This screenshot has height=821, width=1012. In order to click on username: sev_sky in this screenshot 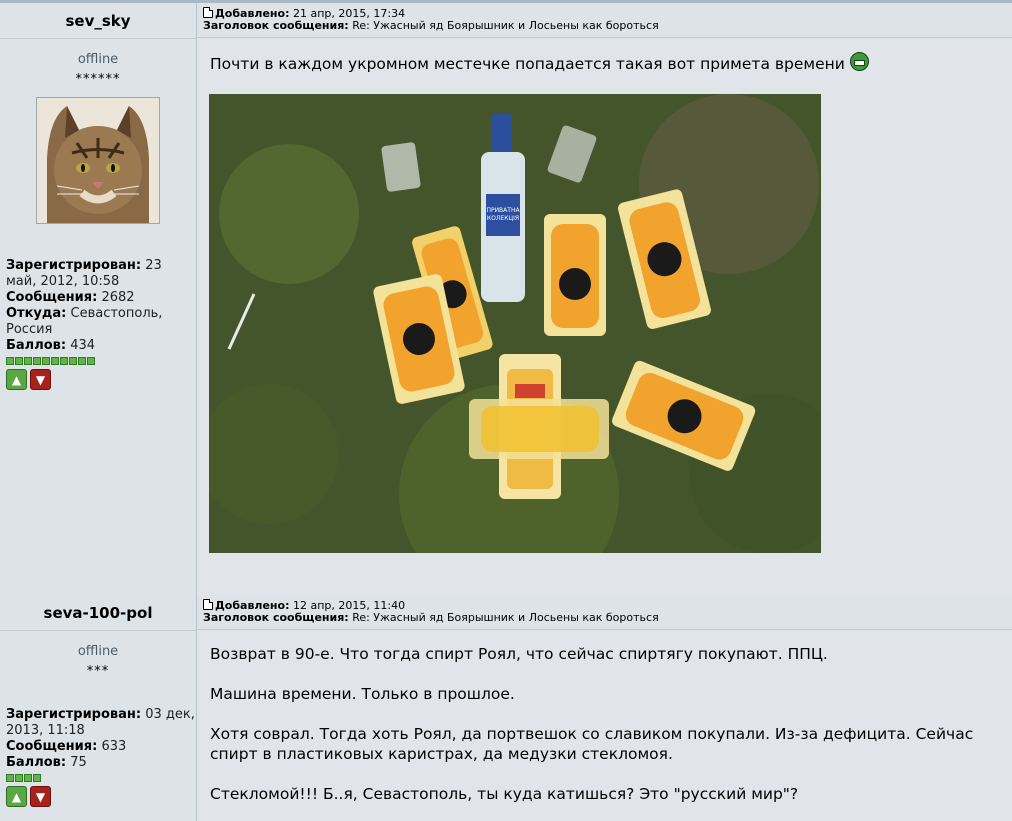, I will do `click(97, 21)`.